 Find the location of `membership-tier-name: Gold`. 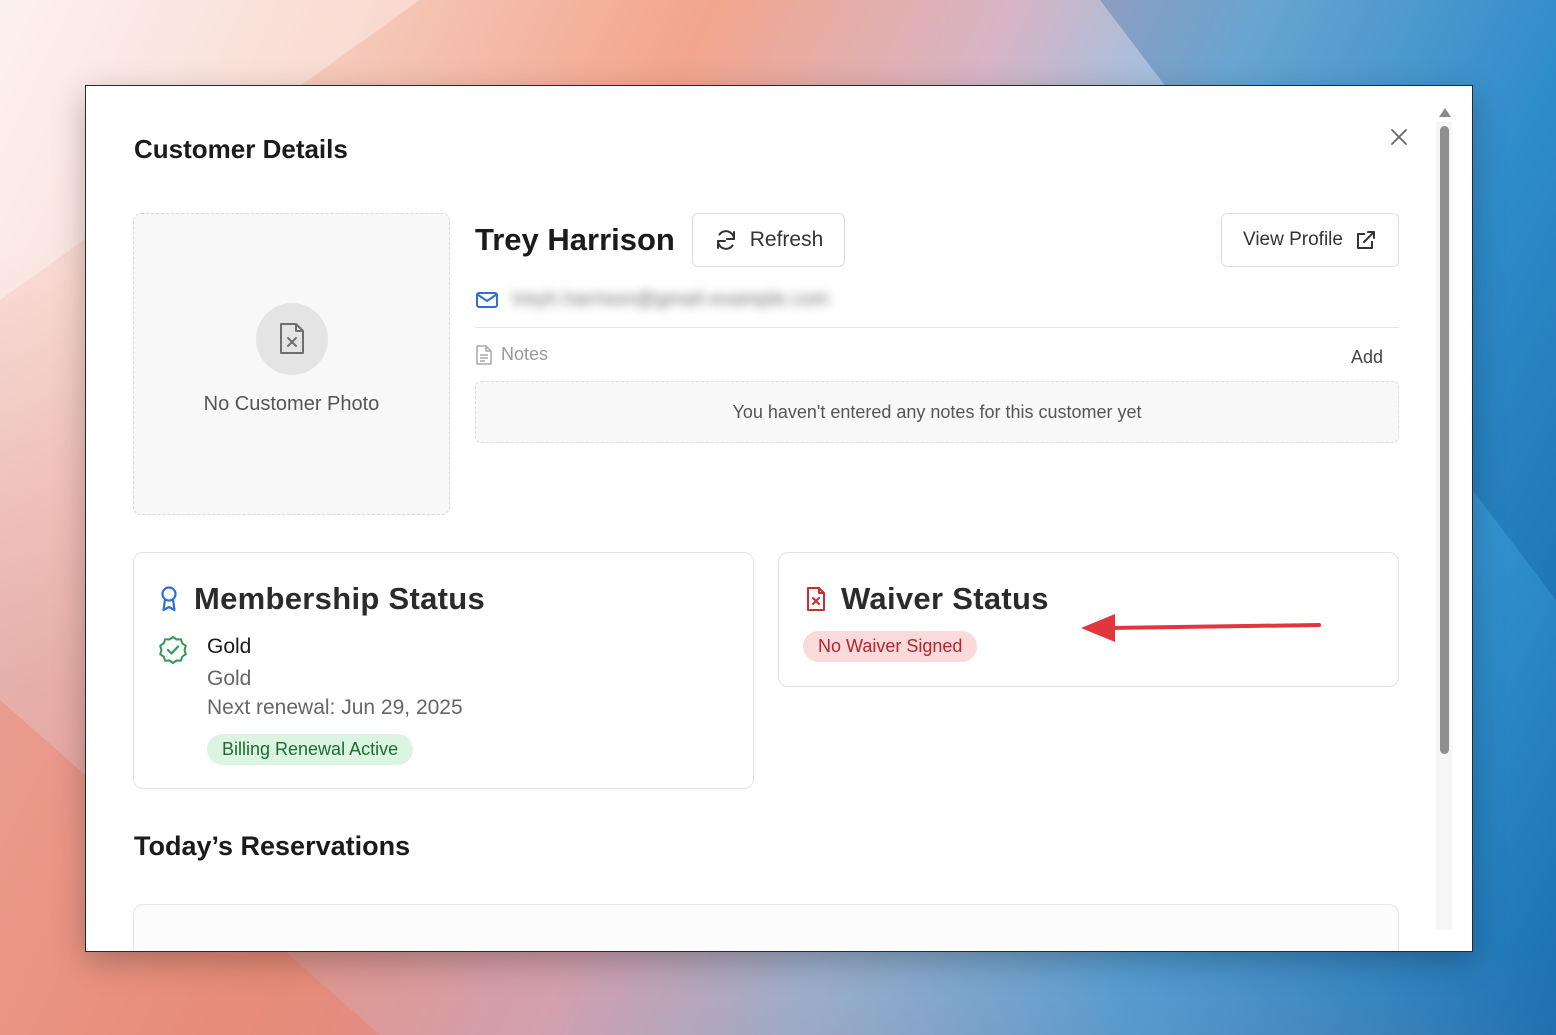

membership-tier-name: Gold is located at coordinates (229, 646).